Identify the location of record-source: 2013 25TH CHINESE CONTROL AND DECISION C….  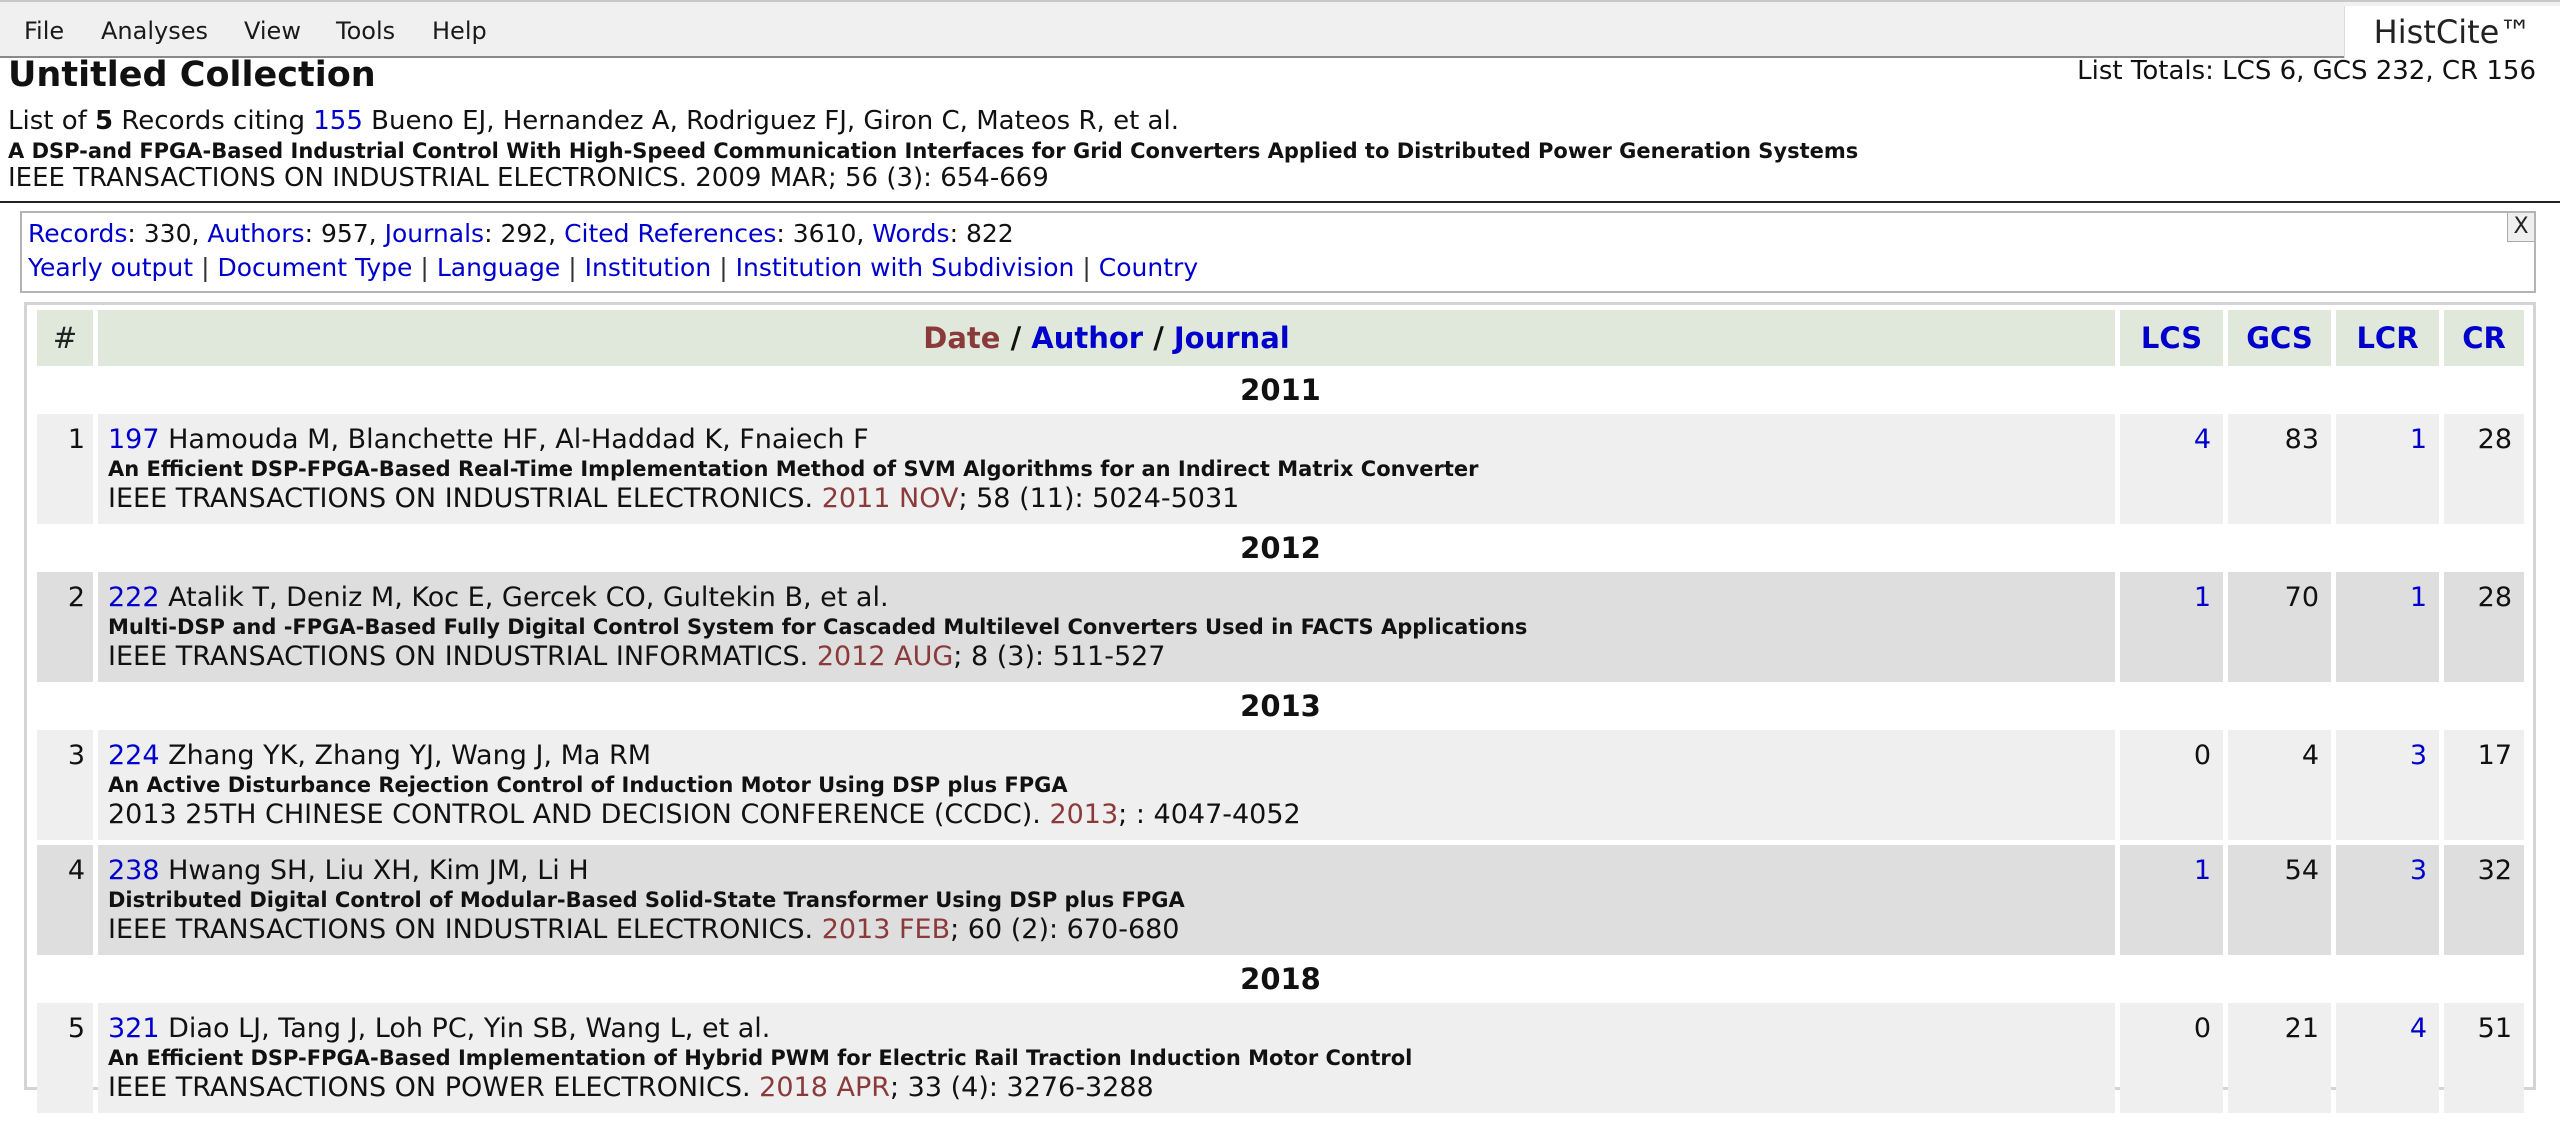
(1107, 814).